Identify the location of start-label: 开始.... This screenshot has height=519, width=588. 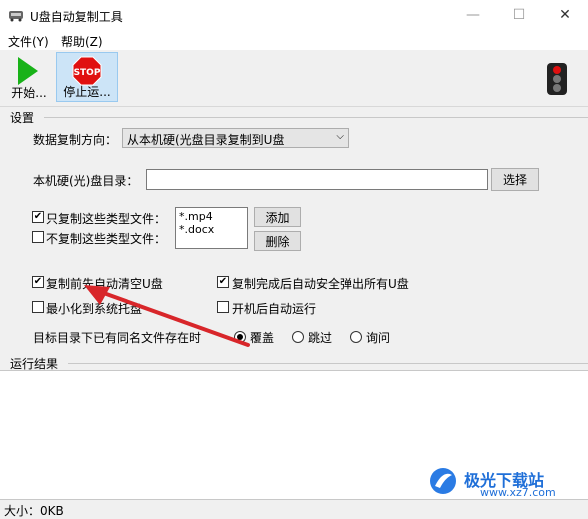
(29, 93).